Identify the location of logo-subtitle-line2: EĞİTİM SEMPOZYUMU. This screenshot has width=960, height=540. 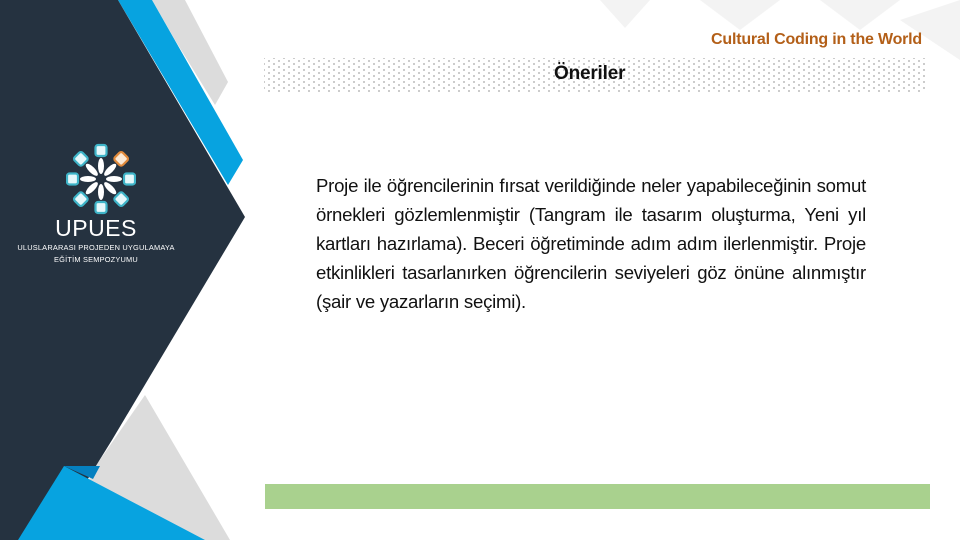
(96, 259).